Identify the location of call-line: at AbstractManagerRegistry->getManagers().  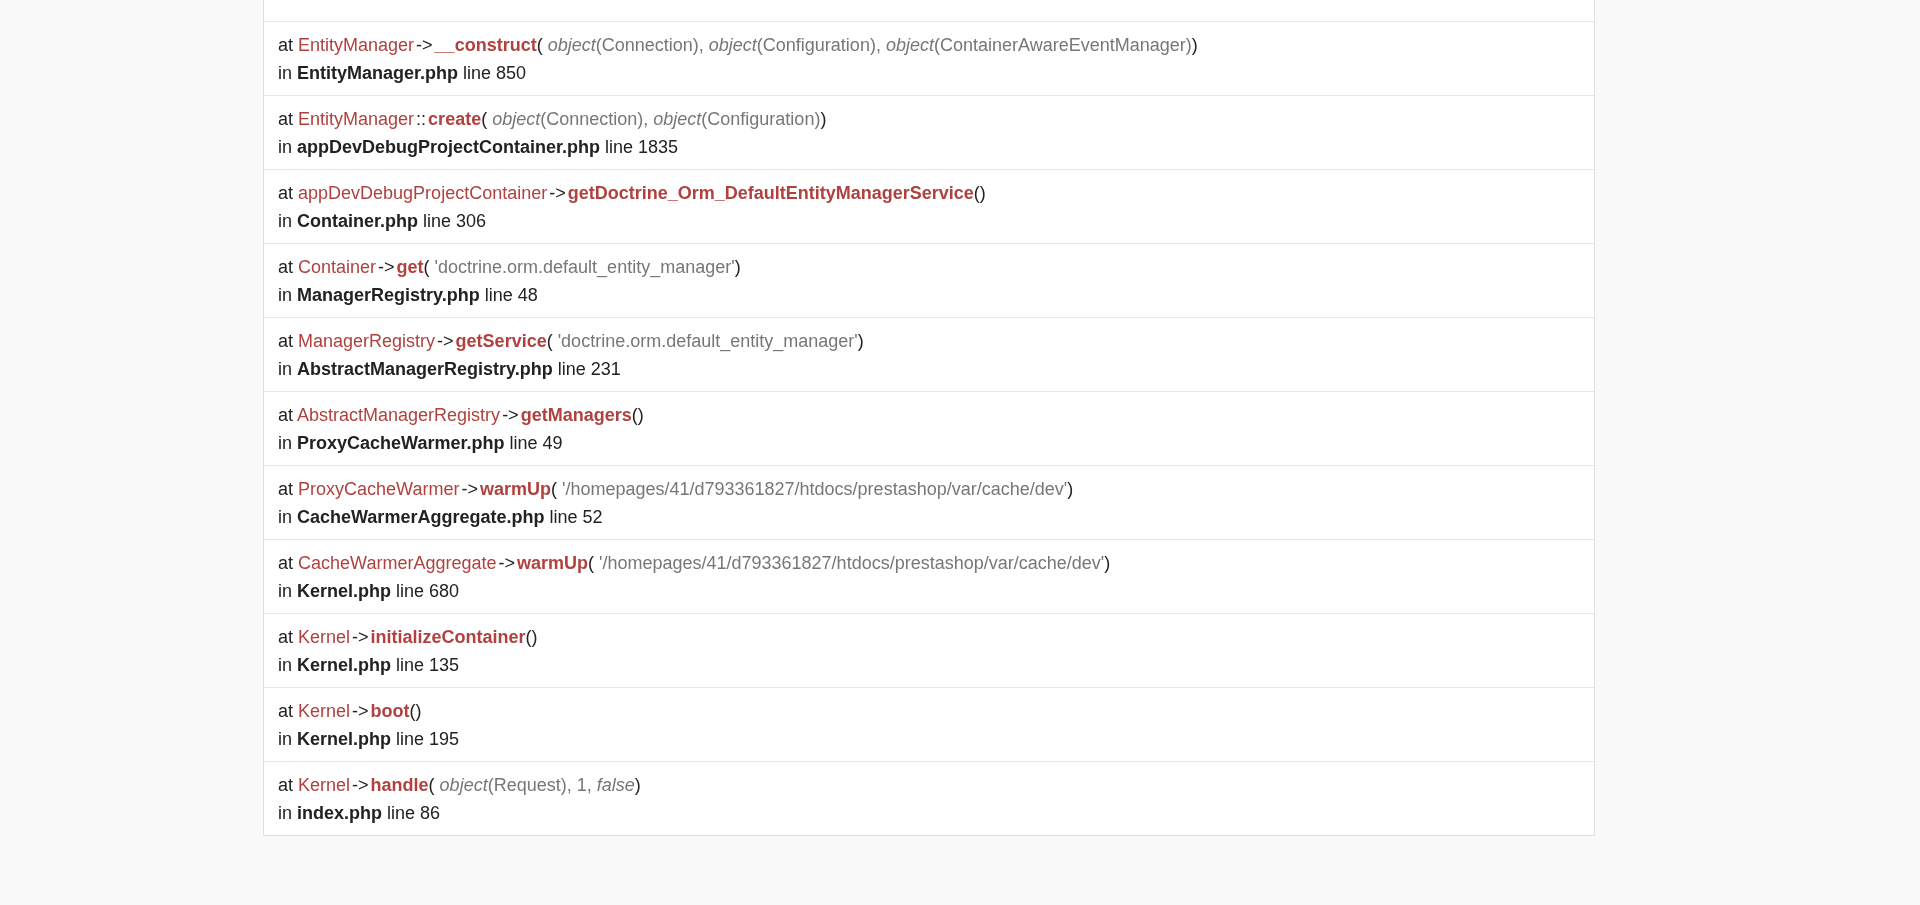
(461, 414).